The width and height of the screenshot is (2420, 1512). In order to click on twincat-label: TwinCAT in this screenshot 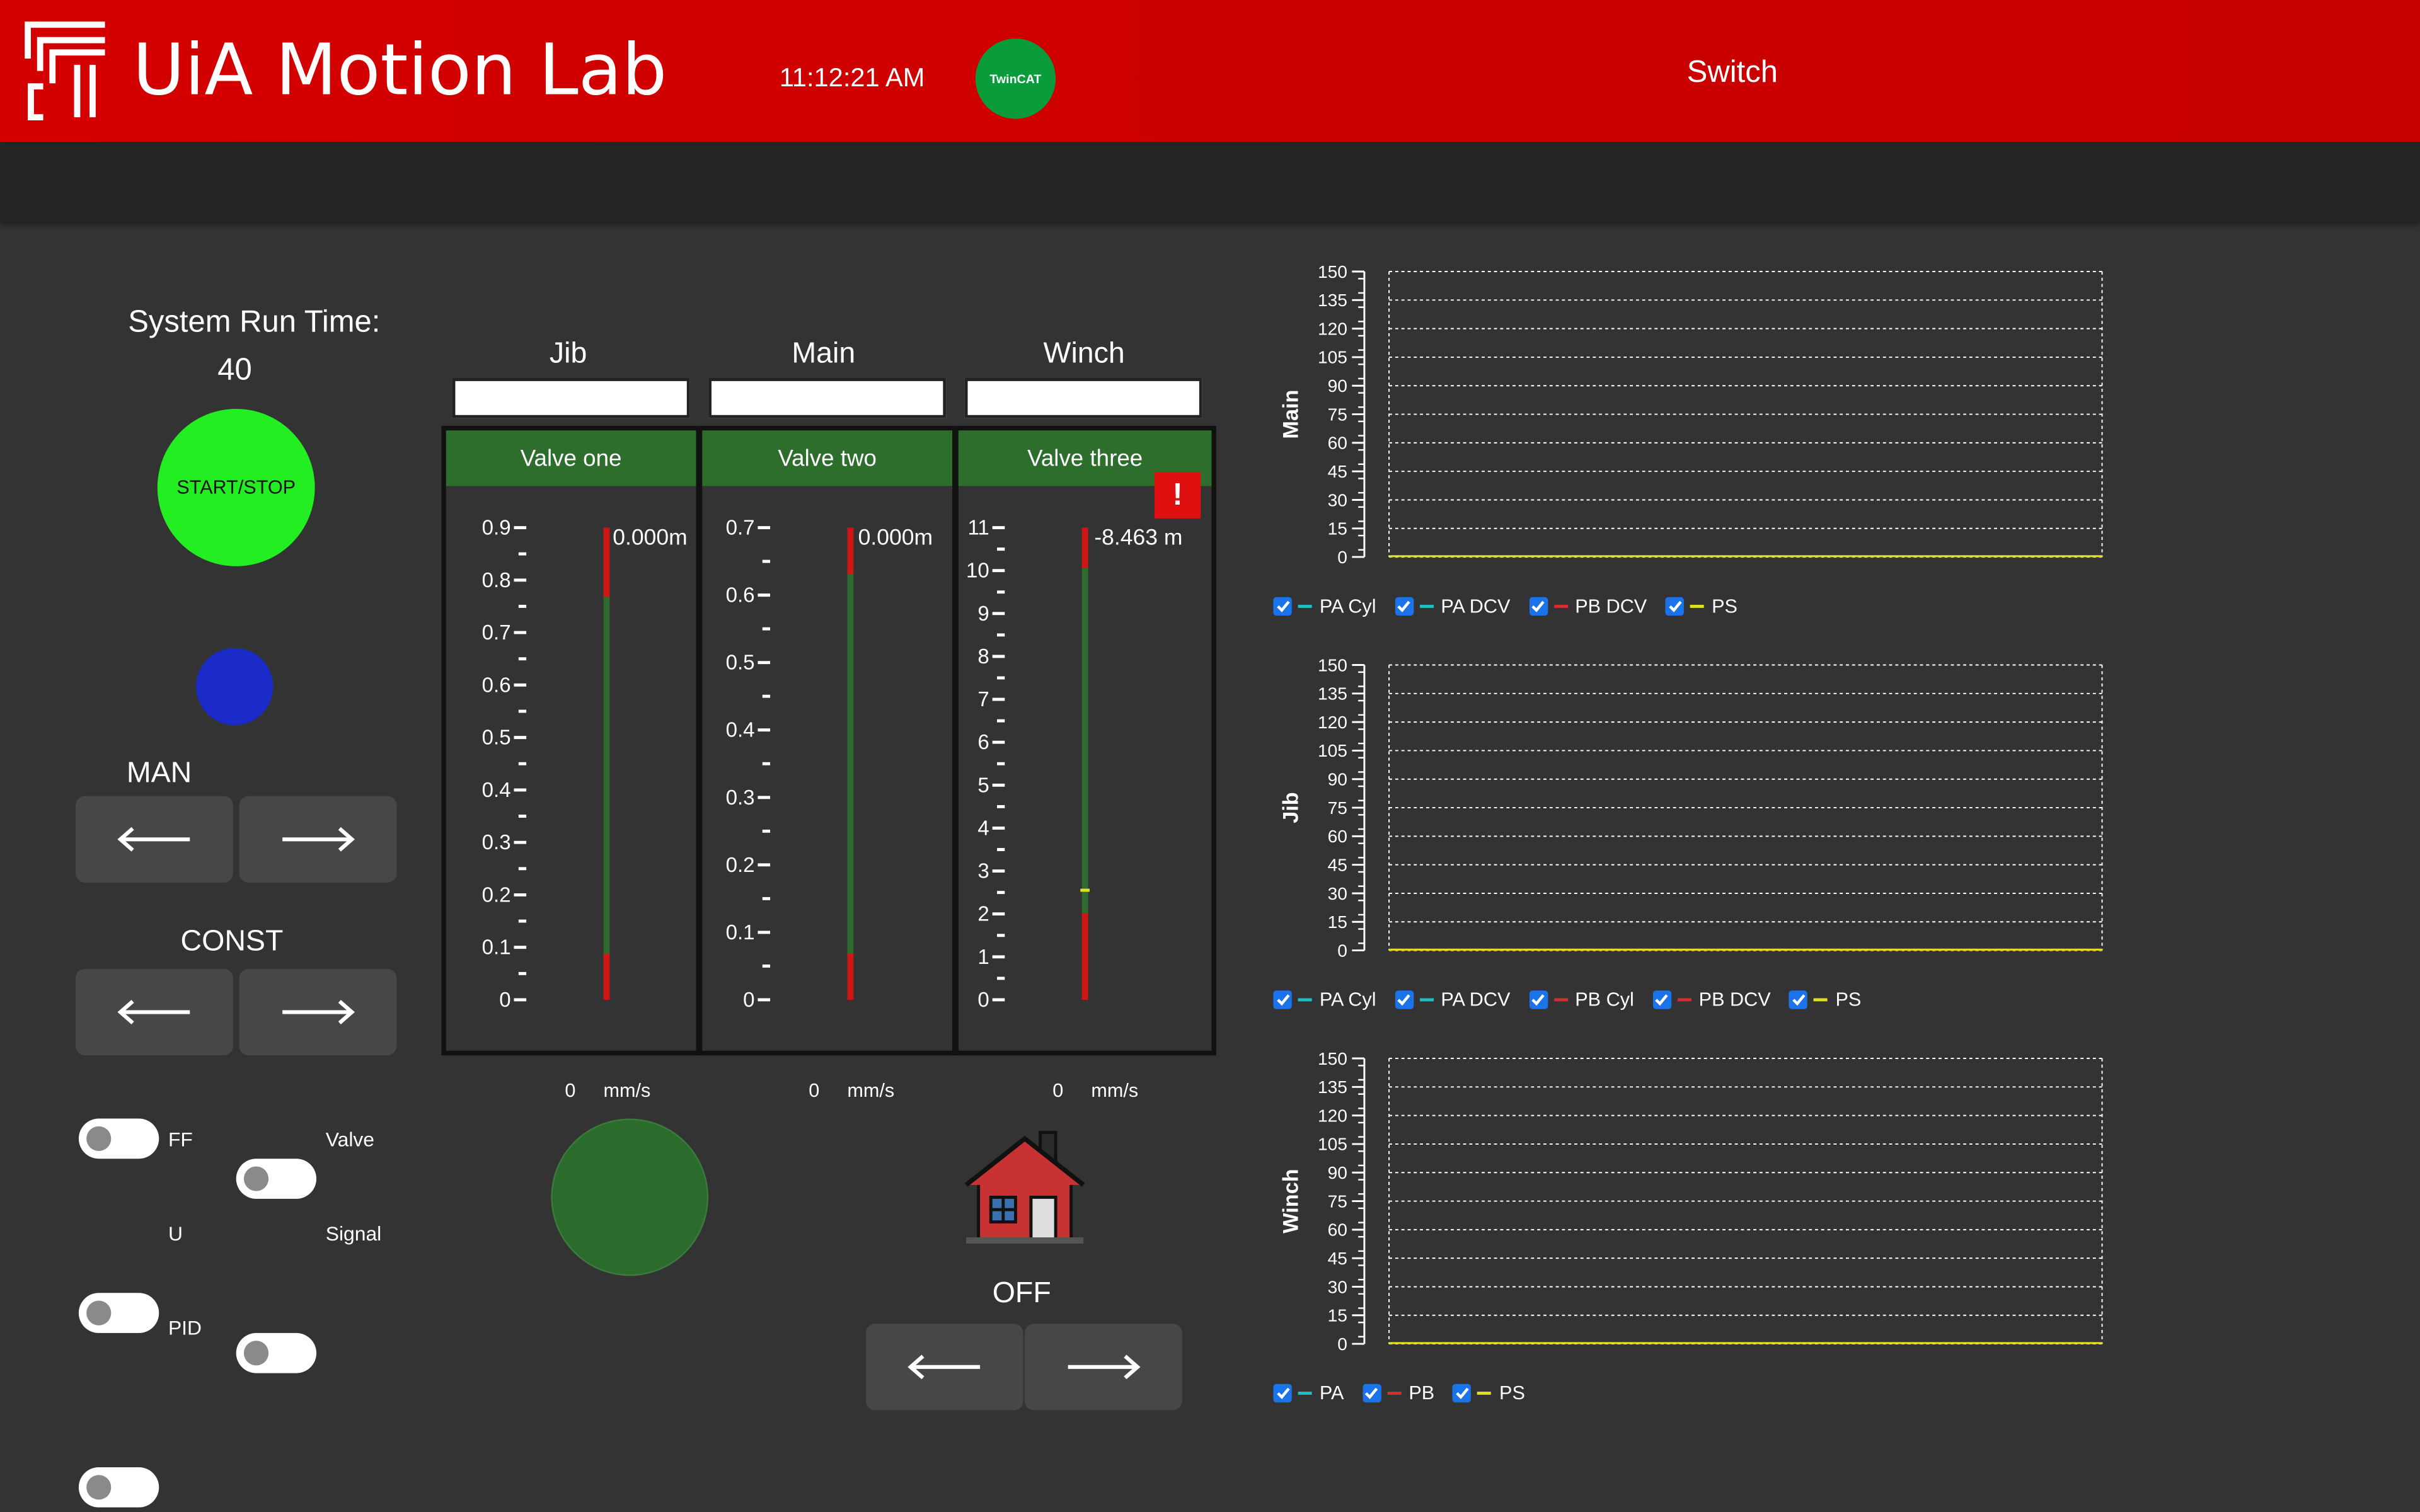, I will do `click(1016, 78)`.